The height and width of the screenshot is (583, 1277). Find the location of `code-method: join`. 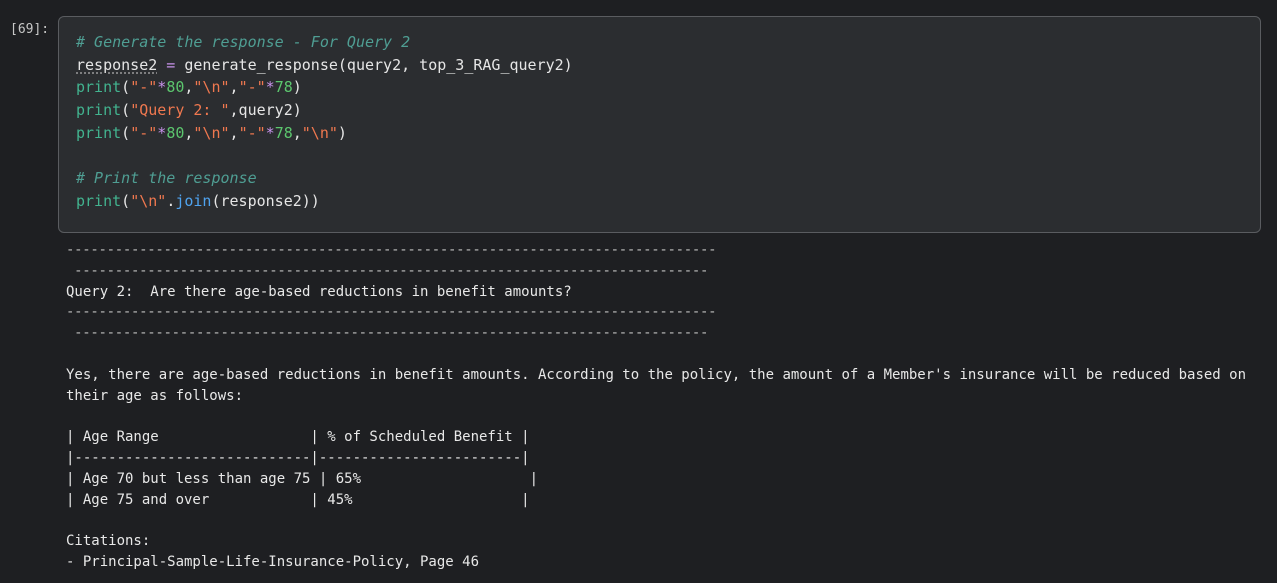

code-method: join is located at coordinates (193, 200).